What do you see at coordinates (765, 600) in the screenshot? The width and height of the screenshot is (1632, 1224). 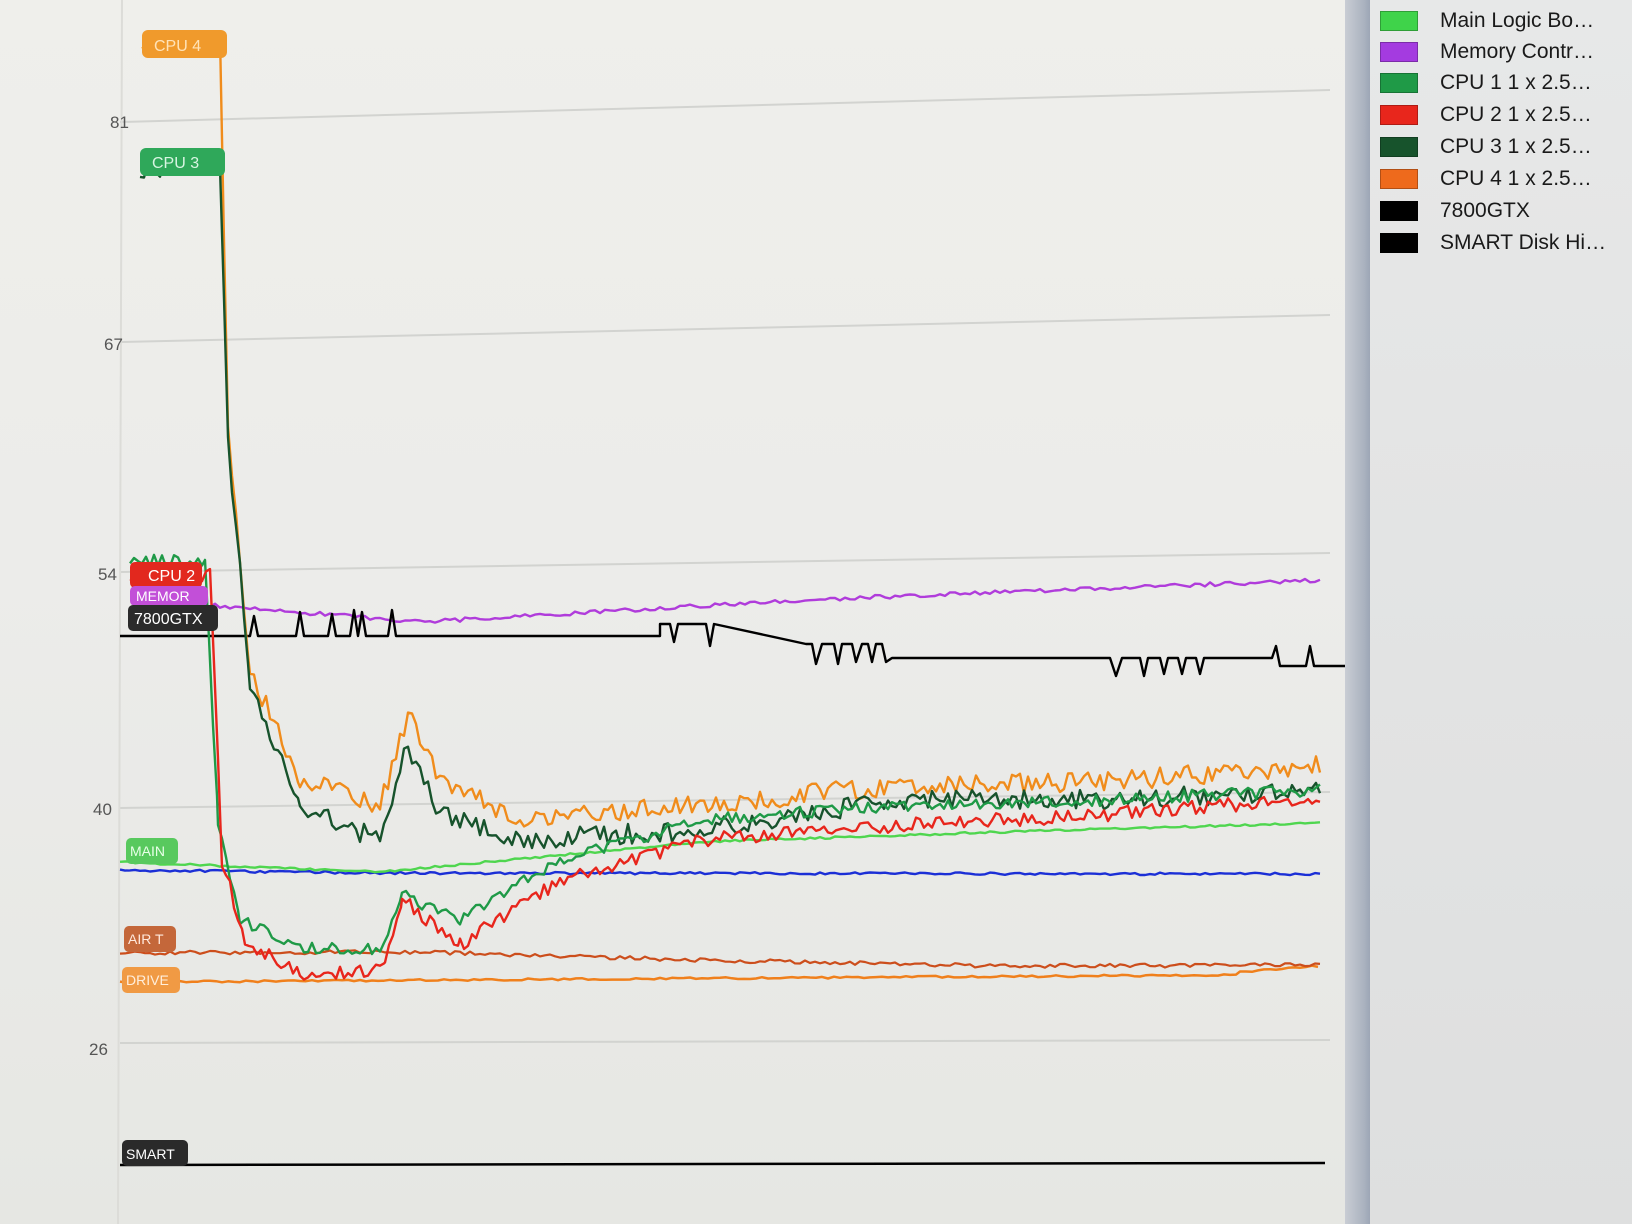 I see `memory-line` at bounding box center [765, 600].